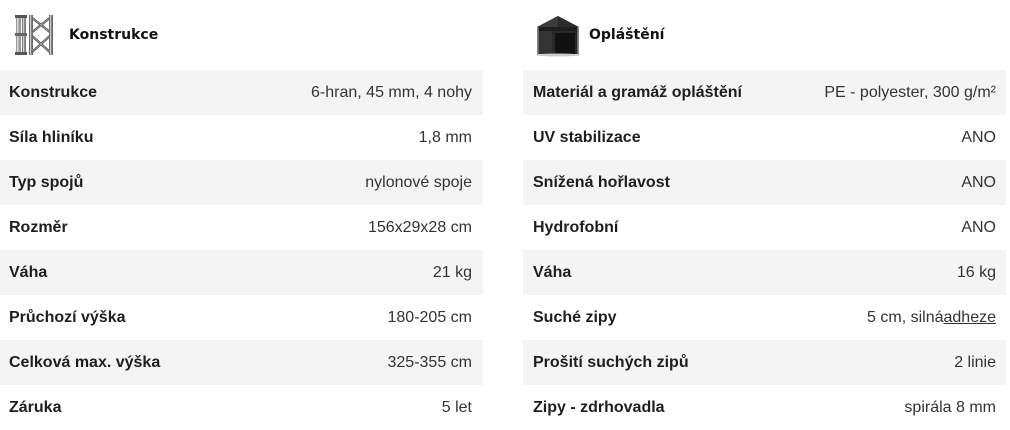 The image size is (1010, 430). What do you see at coordinates (764, 182) in the screenshot?
I see `spec-row: Snížená hořlavost ANO` at bounding box center [764, 182].